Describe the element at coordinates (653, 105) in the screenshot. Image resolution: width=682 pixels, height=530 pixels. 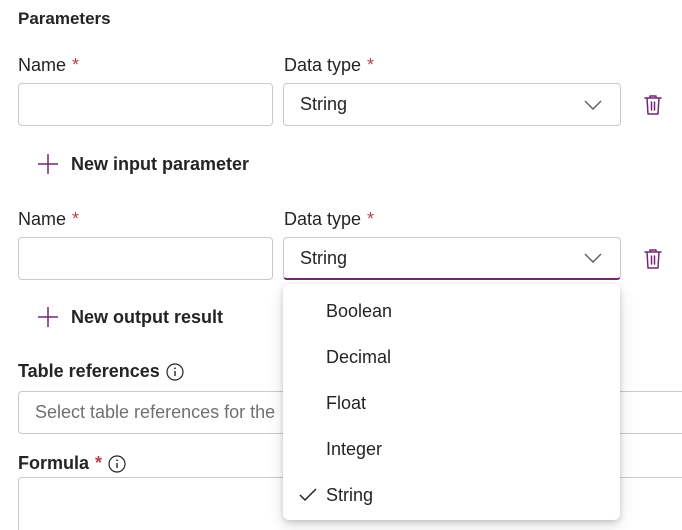
I see `delete-input-trash-icon` at that location.